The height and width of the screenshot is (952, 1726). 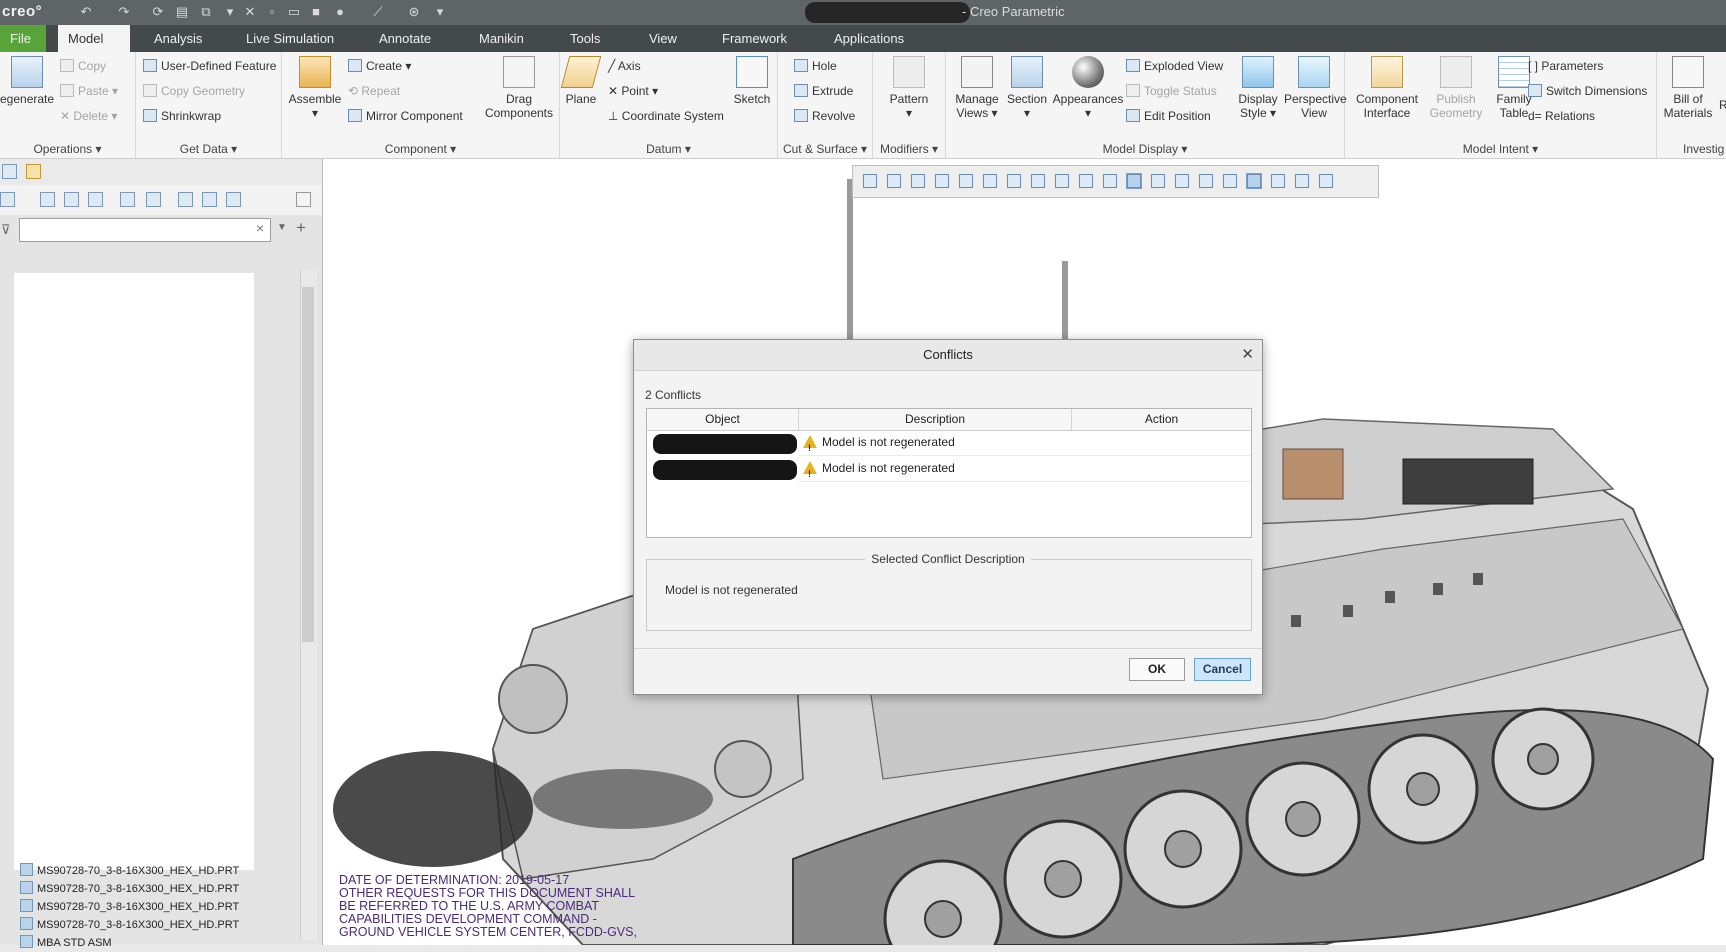 What do you see at coordinates (420, 149) in the screenshot?
I see `group-label: Component ▾` at bounding box center [420, 149].